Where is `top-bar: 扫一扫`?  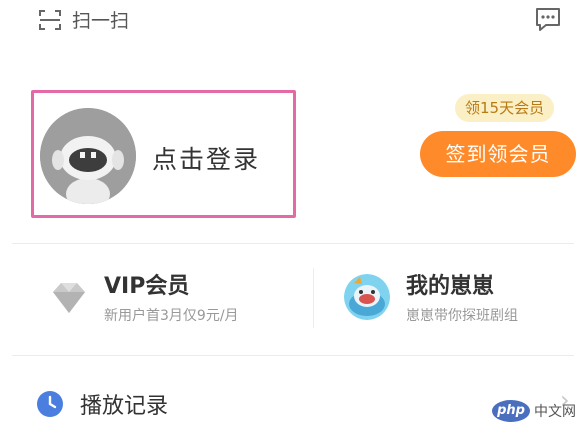 top-bar: 扫一扫 is located at coordinates (293, 20).